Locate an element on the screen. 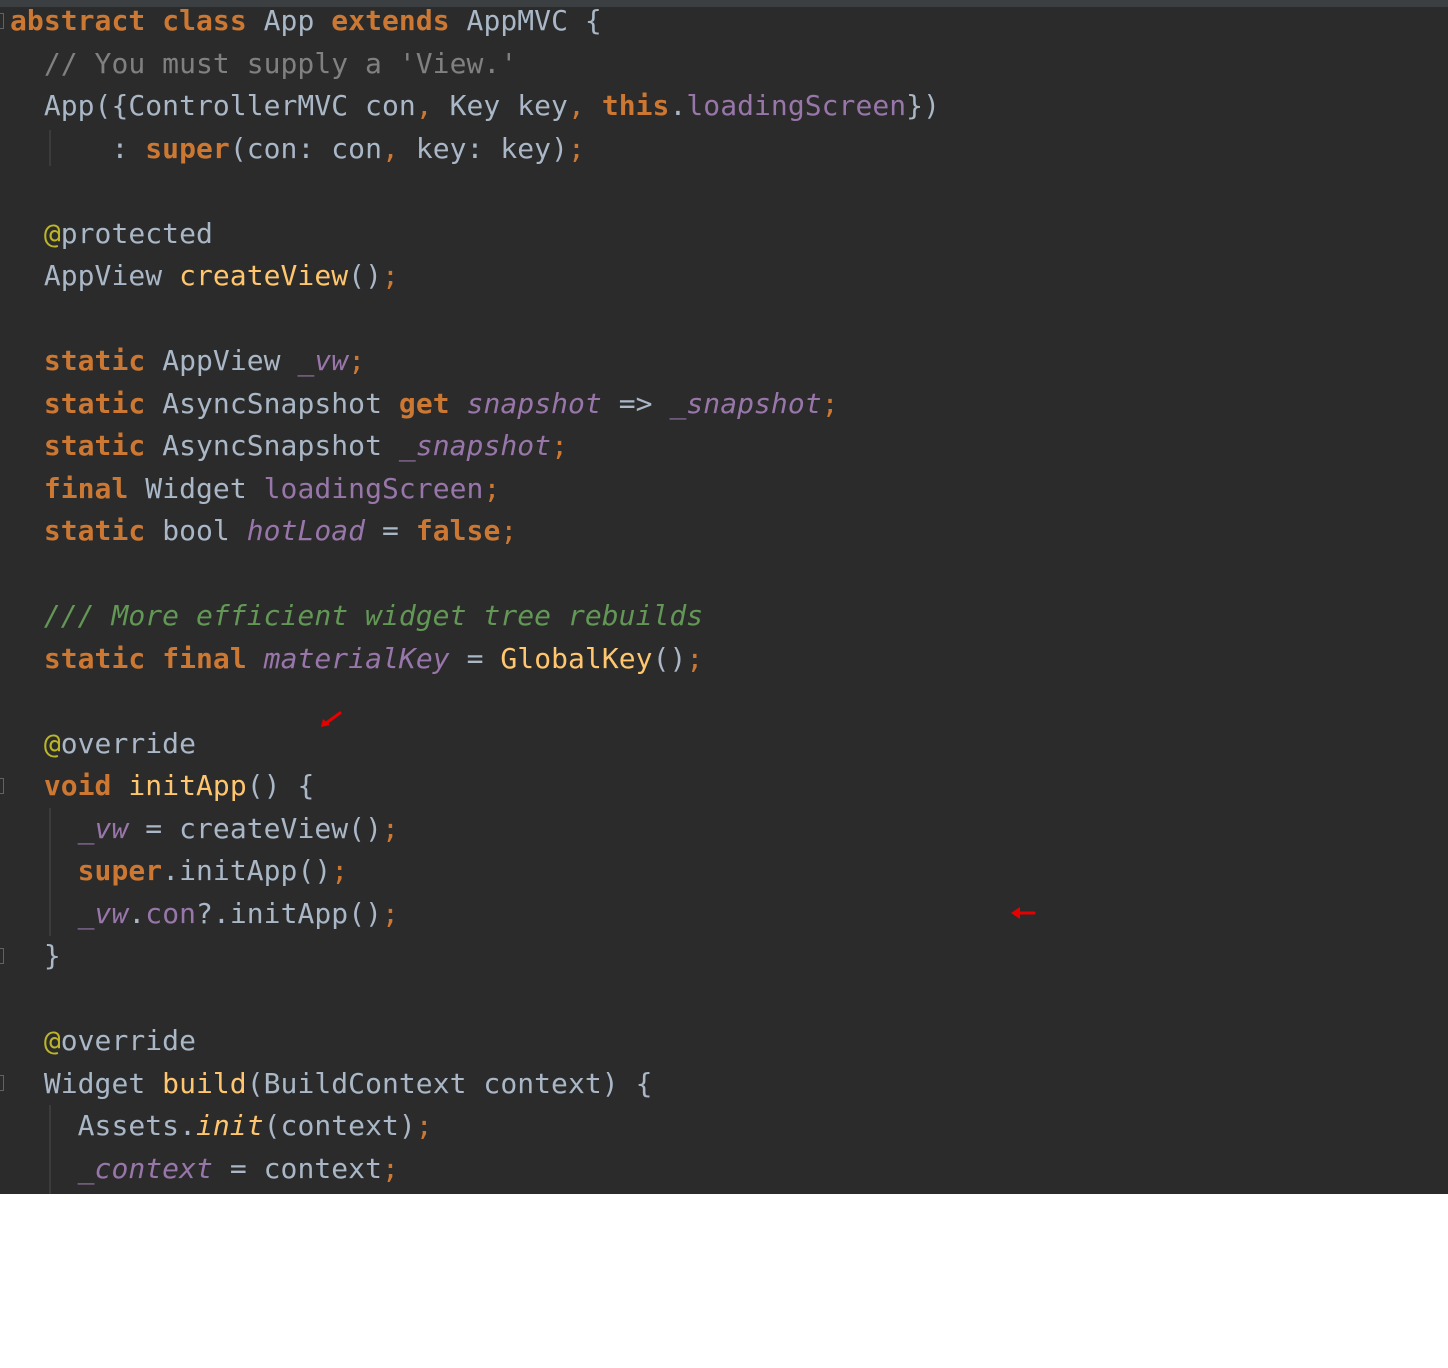  code-line: static bool hotLoad = false; is located at coordinates (263, 531).